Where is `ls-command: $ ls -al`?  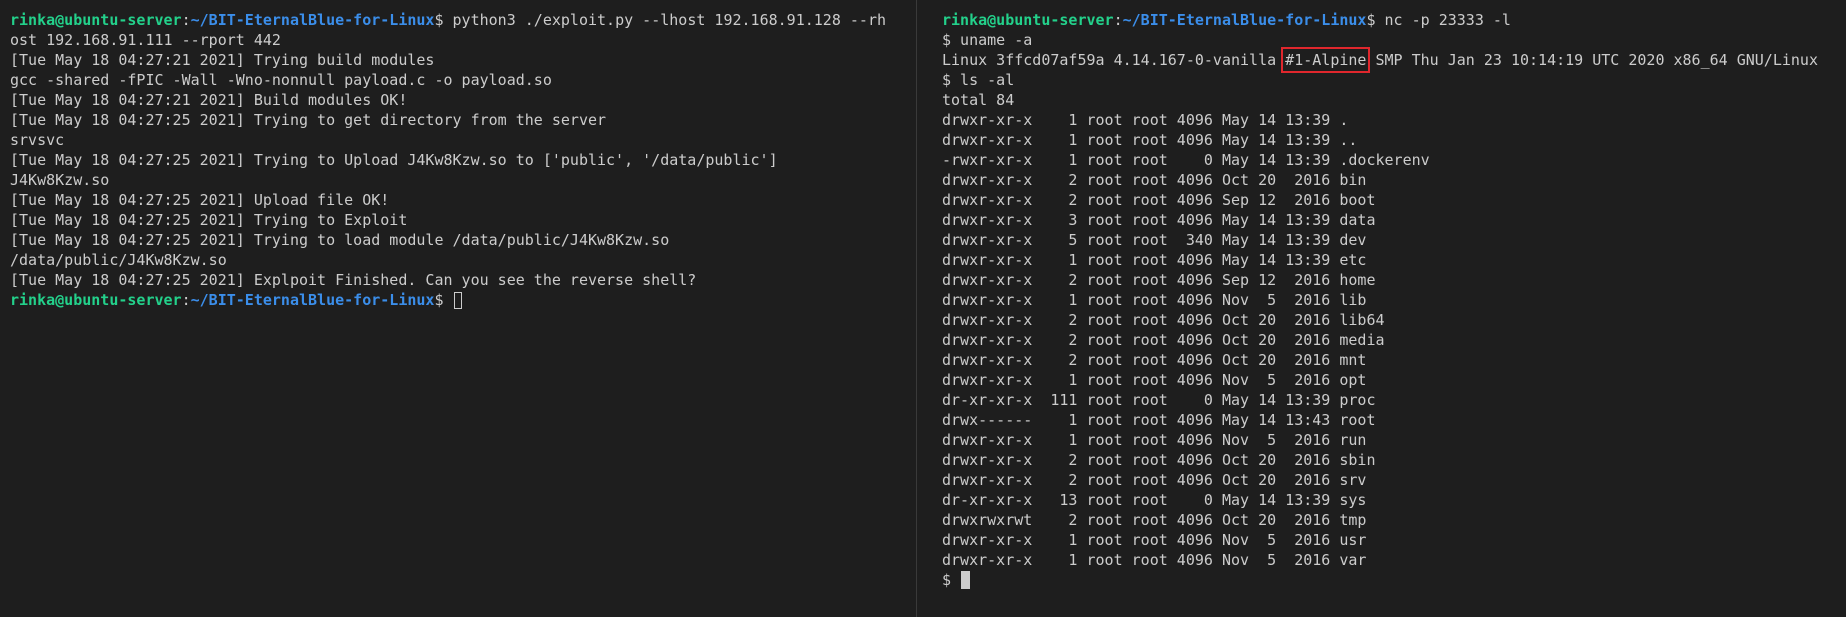
ls-command: $ ls -al is located at coordinates (978, 80).